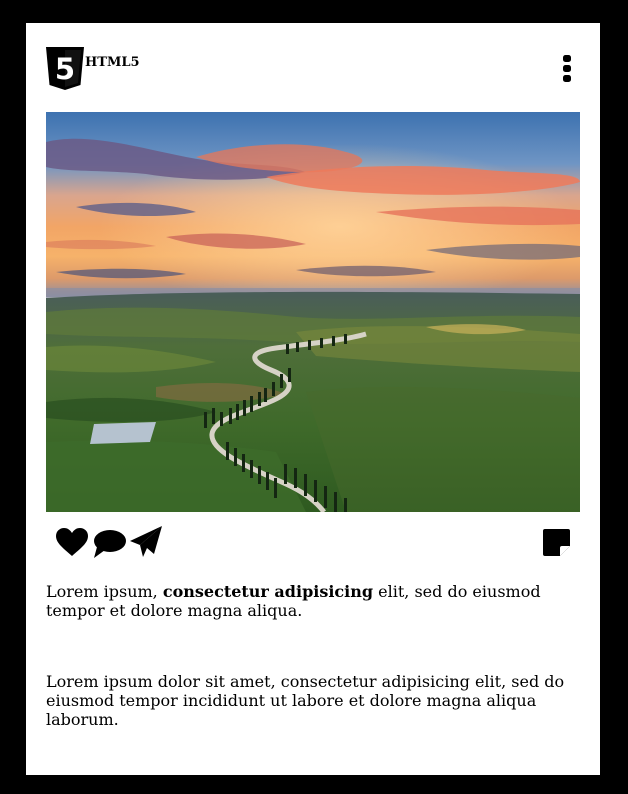 The image size is (628, 794). I want to click on paper-plane-icon, so click(146, 541).